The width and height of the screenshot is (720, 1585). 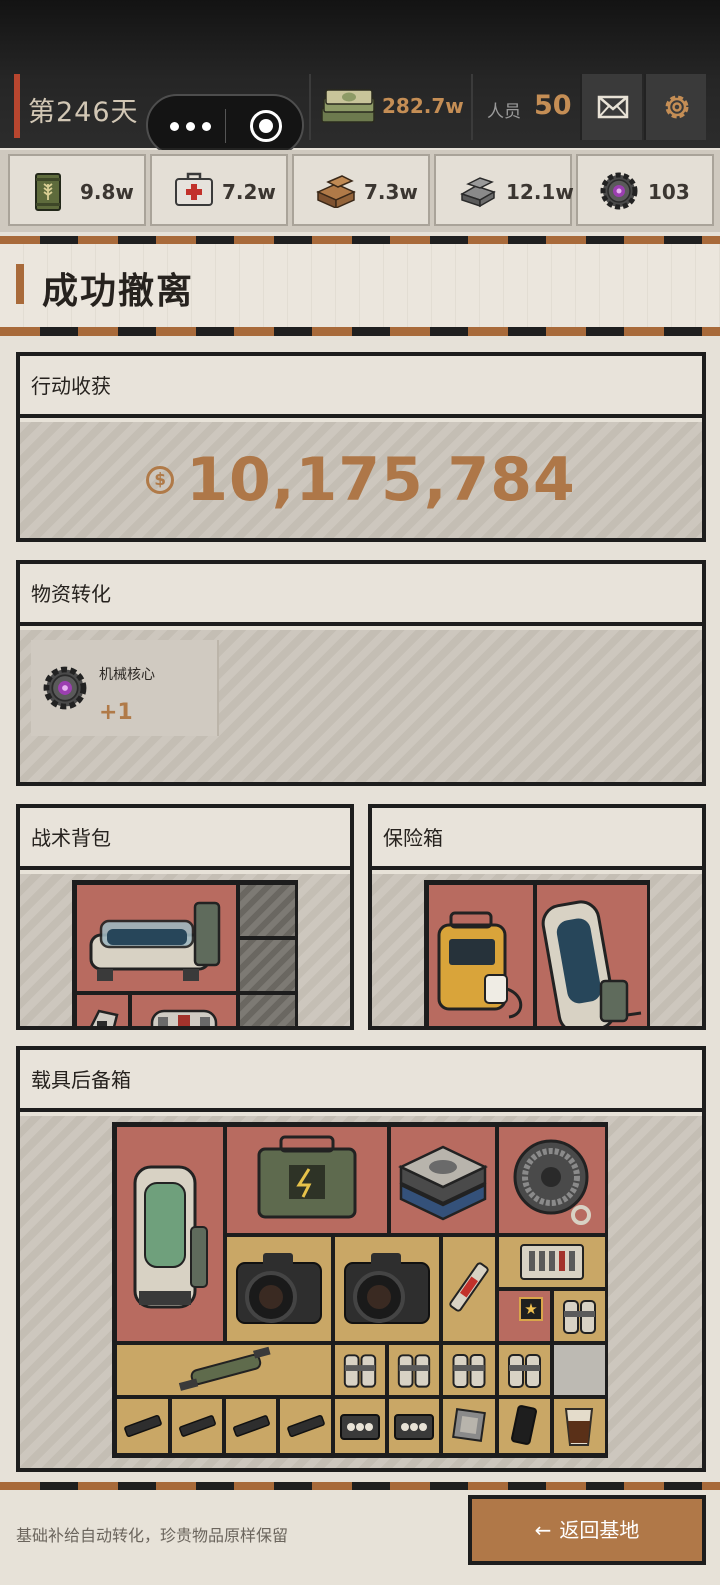 What do you see at coordinates (469, 1289) in the screenshot?
I see `item-slot-syringe` at bounding box center [469, 1289].